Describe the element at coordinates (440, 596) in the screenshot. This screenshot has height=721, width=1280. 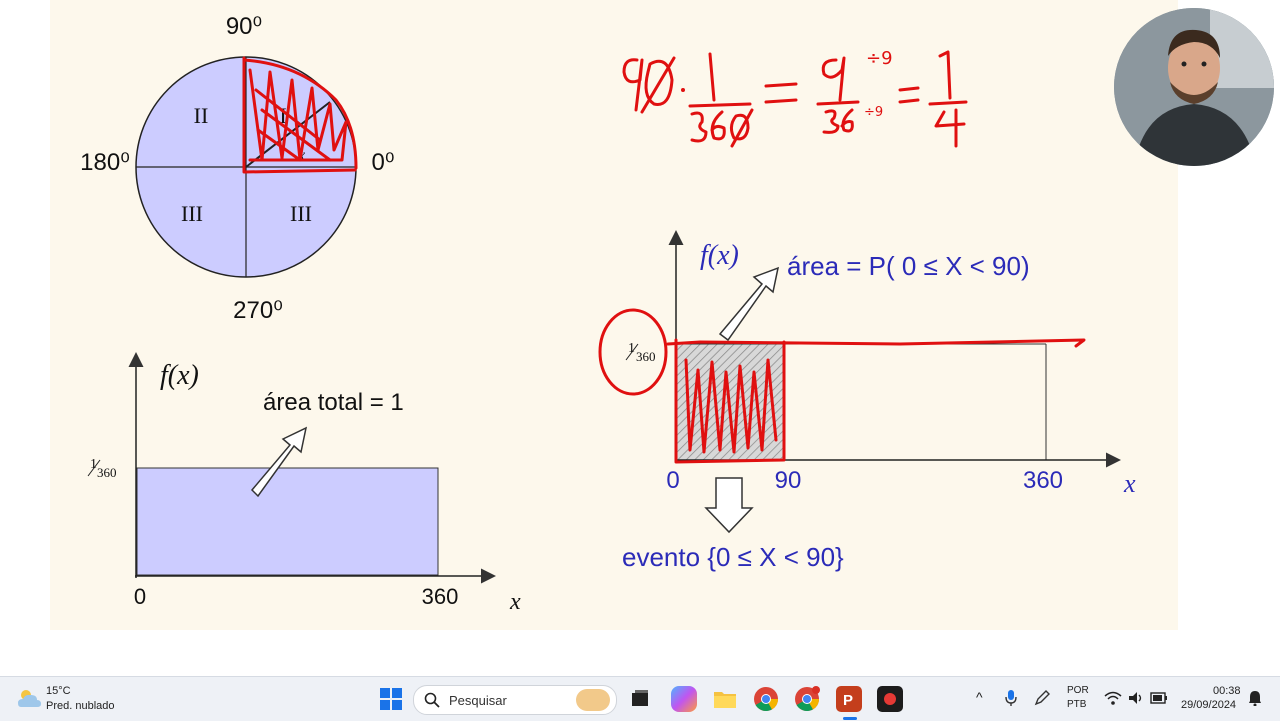
I see `left-x-tick-360: 360` at that location.